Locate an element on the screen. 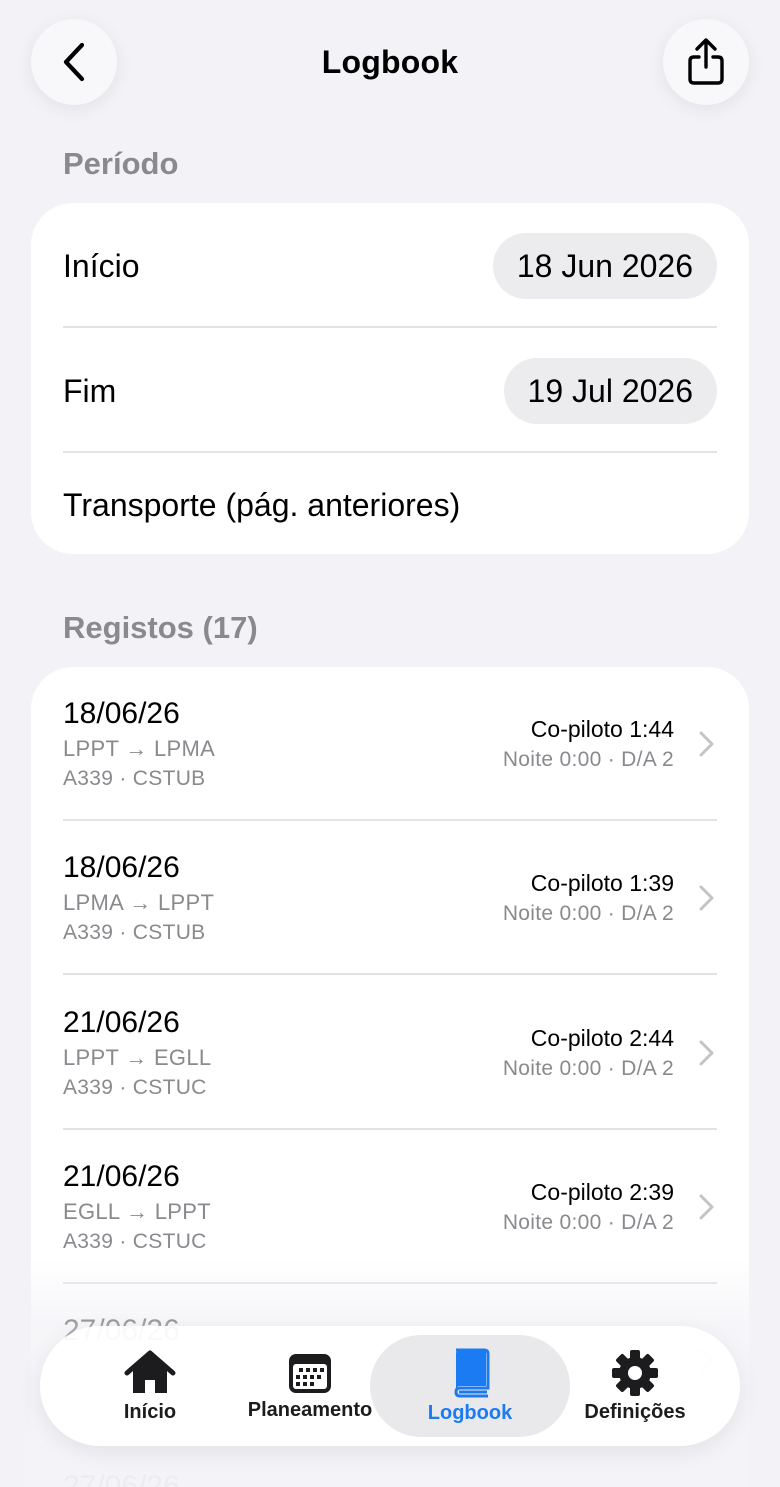 This screenshot has height=1487, width=780. transporte-row: Transporte (pág. anteriores) is located at coordinates (390, 505).